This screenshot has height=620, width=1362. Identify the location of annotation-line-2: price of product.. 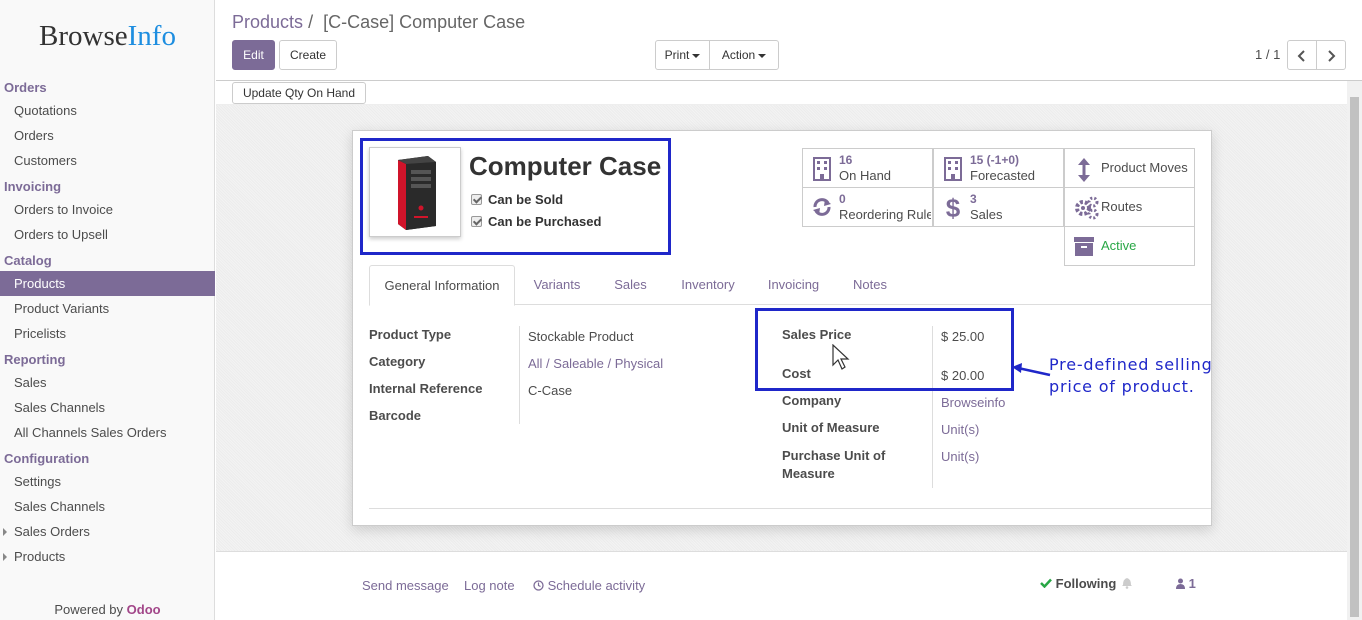
(1122, 386).